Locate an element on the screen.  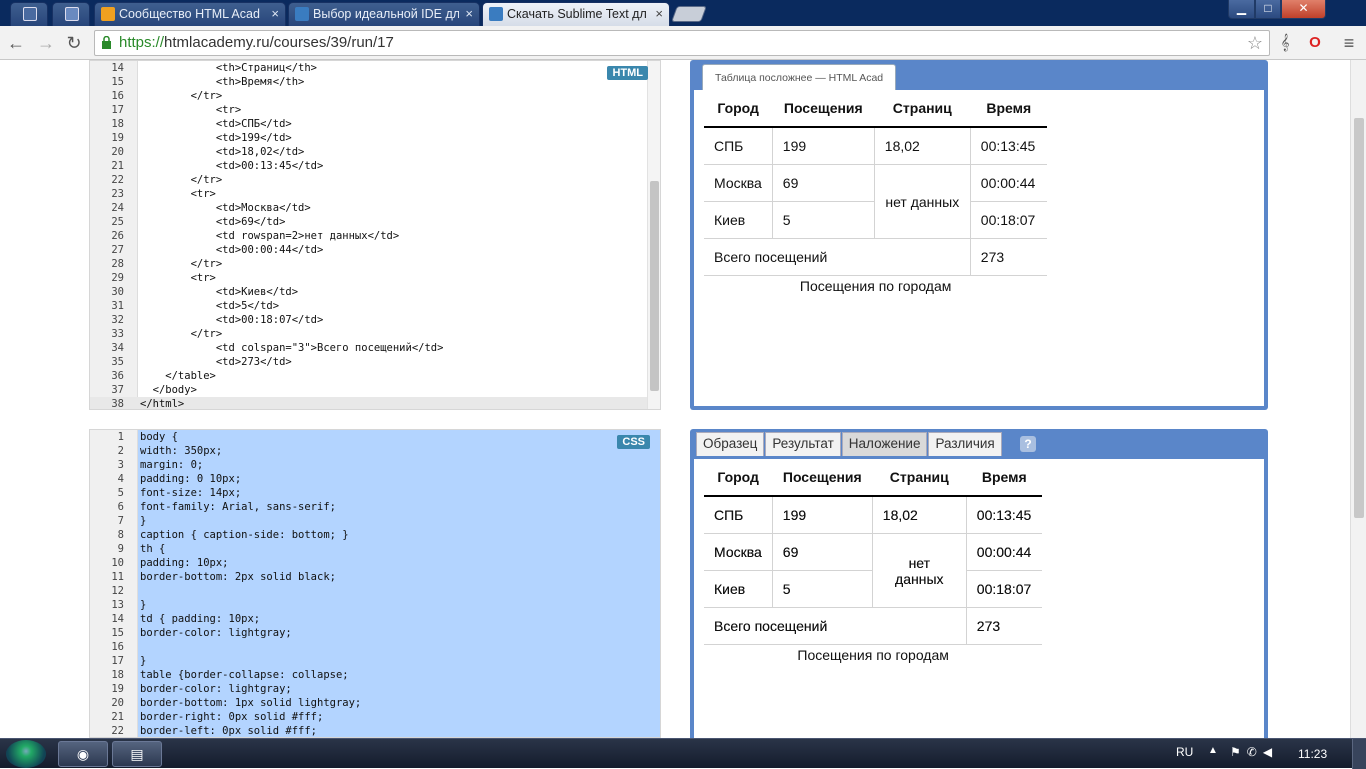
code-line: 2 width: 350px; is located at coordinates (375, 451).